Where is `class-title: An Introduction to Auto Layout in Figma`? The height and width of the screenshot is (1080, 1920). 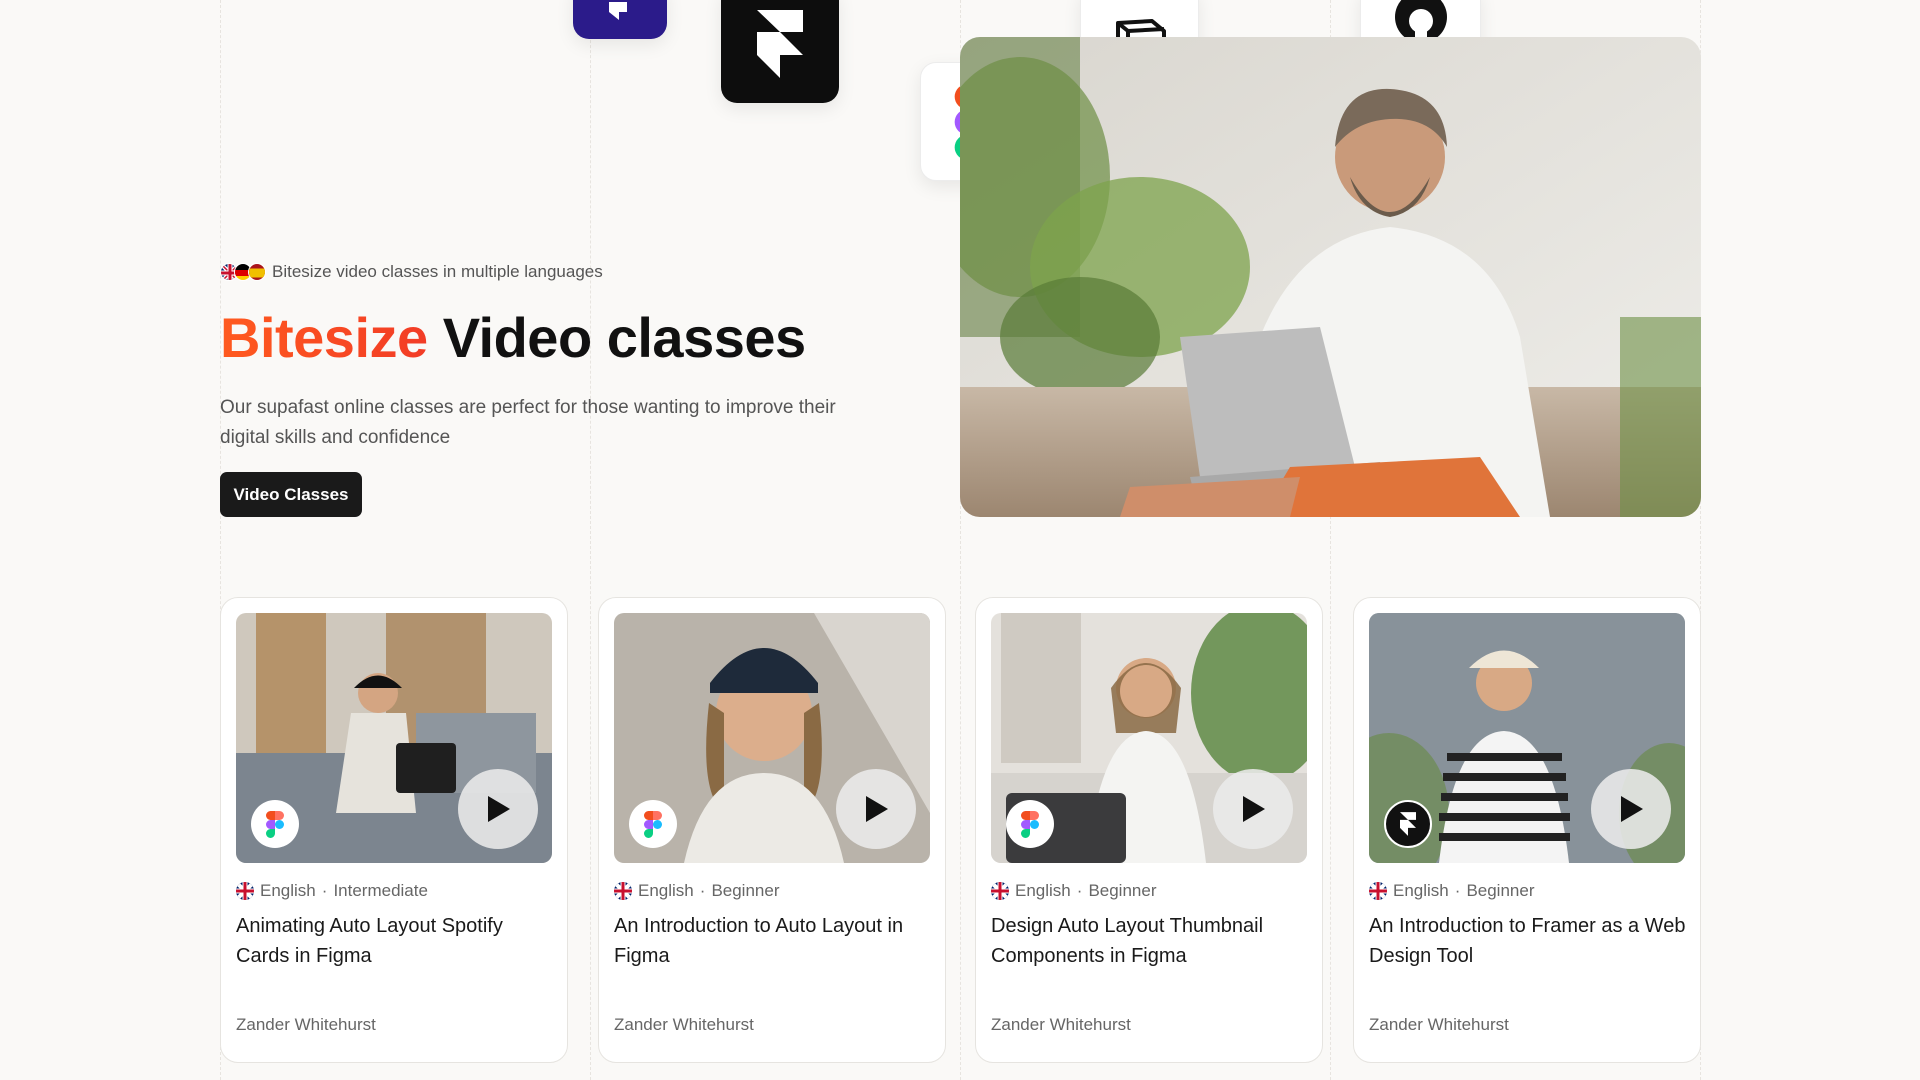 class-title: An Introduction to Auto Layout in Figma is located at coordinates (774, 941).